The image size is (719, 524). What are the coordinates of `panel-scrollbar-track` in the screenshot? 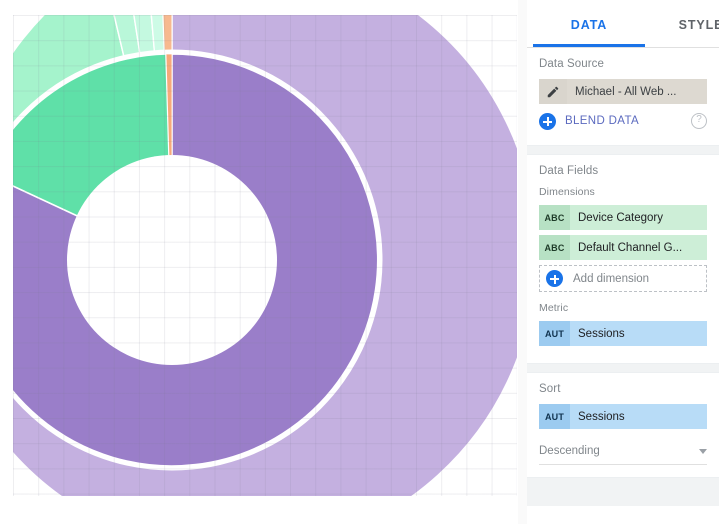 It's located at (522, 262).